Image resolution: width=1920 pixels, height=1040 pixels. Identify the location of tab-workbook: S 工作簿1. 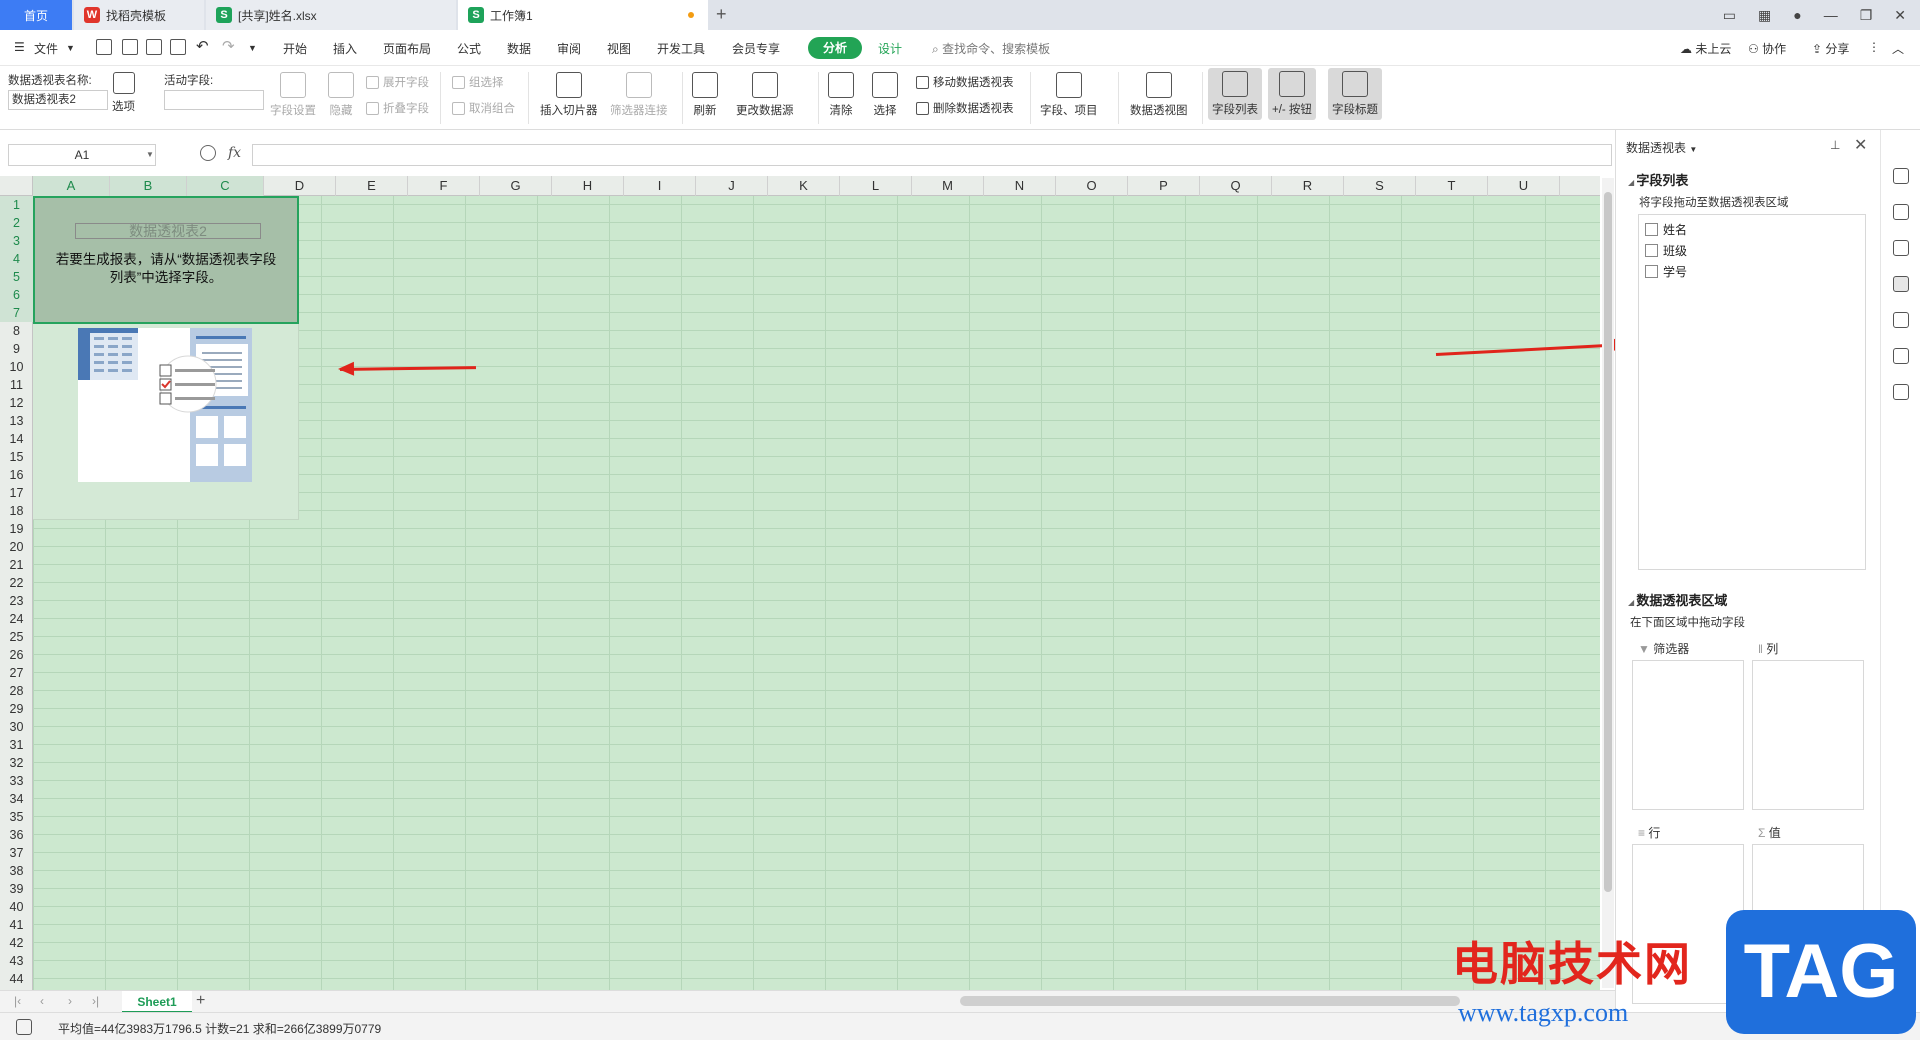
(583, 15).